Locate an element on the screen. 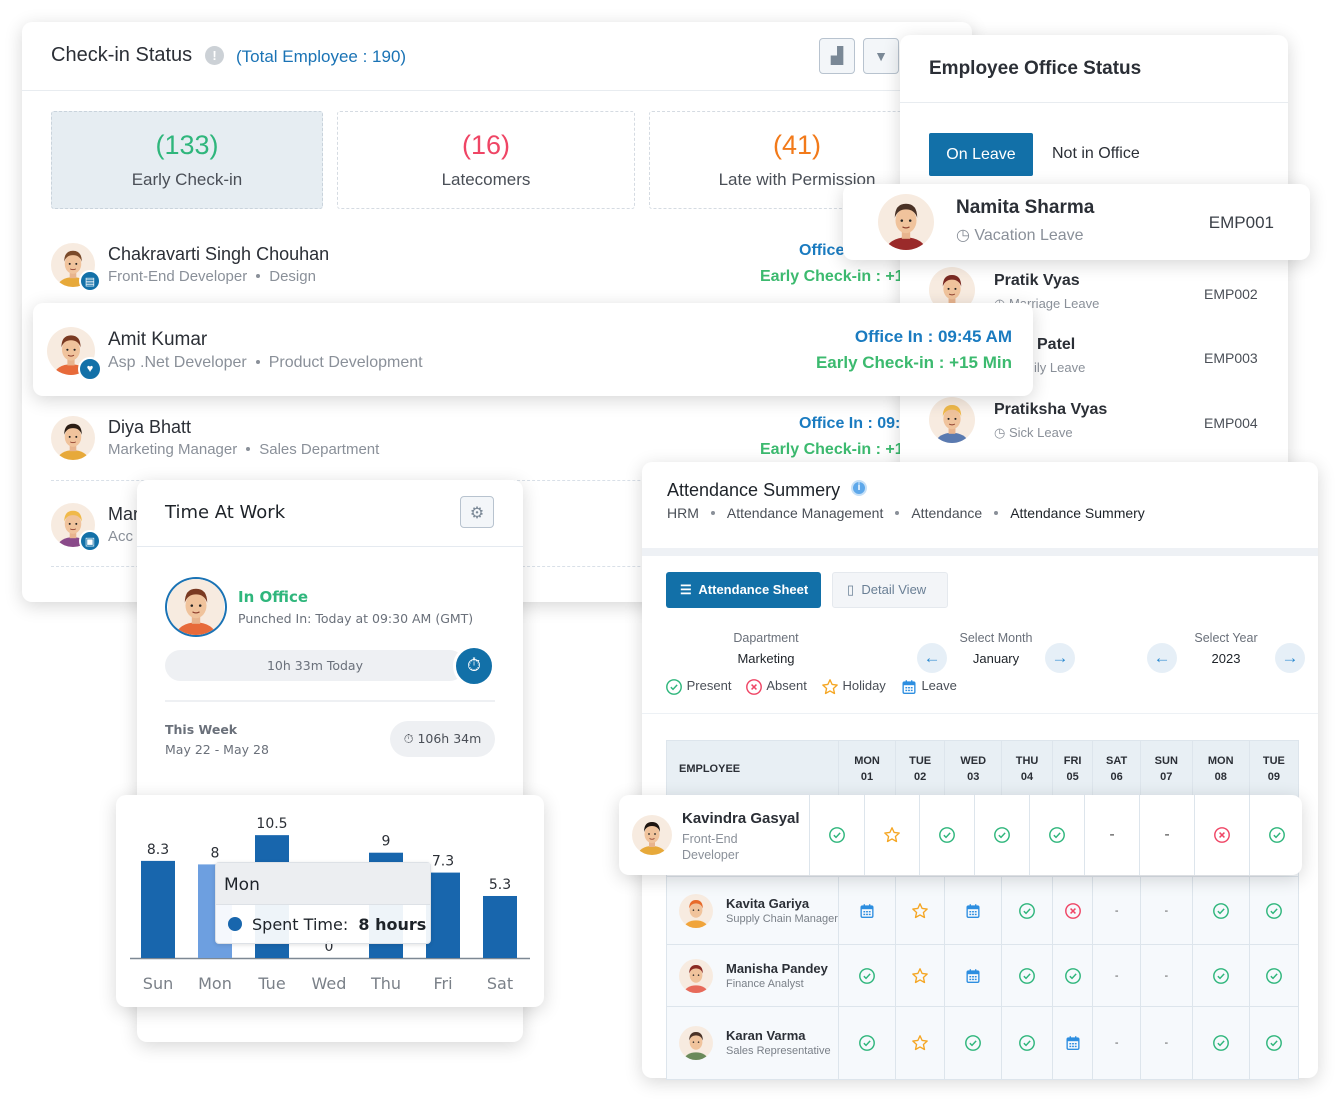 The width and height of the screenshot is (1340, 1100). header-day: TUE 09 is located at coordinates (1274, 768).